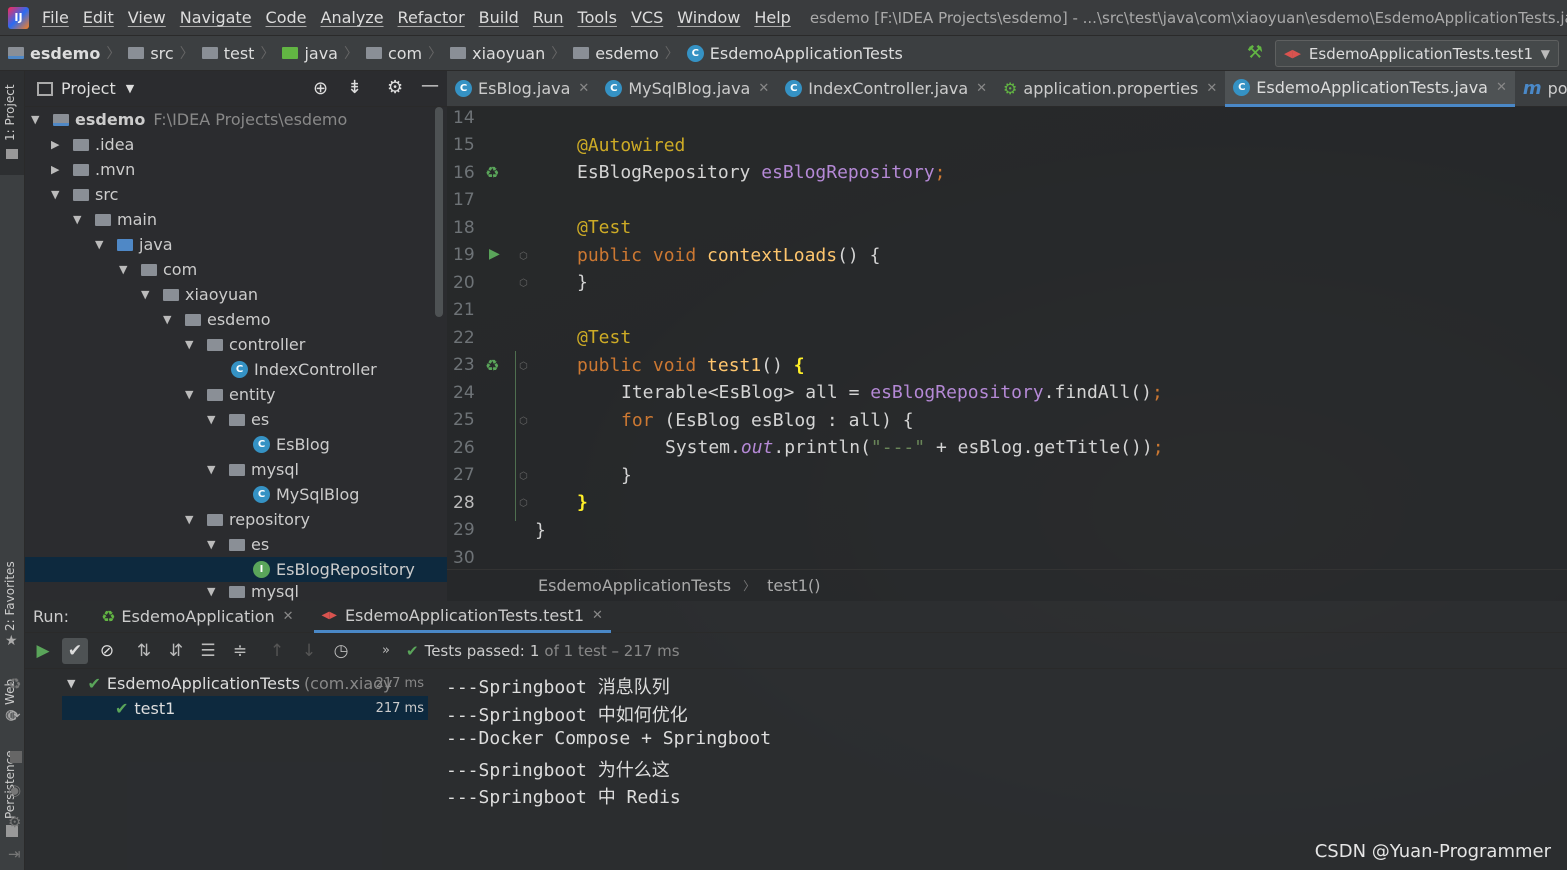 Image resolution: width=1567 pixels, height=870 pixels. I want to click on tree-item-repository-es: ▼ es, so click(238, 544).